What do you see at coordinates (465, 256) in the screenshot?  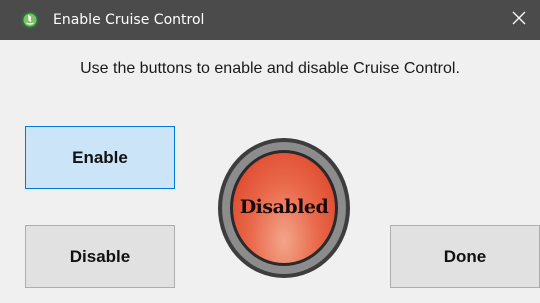 I see `done-button: Done` at bounding box center [465, 256].